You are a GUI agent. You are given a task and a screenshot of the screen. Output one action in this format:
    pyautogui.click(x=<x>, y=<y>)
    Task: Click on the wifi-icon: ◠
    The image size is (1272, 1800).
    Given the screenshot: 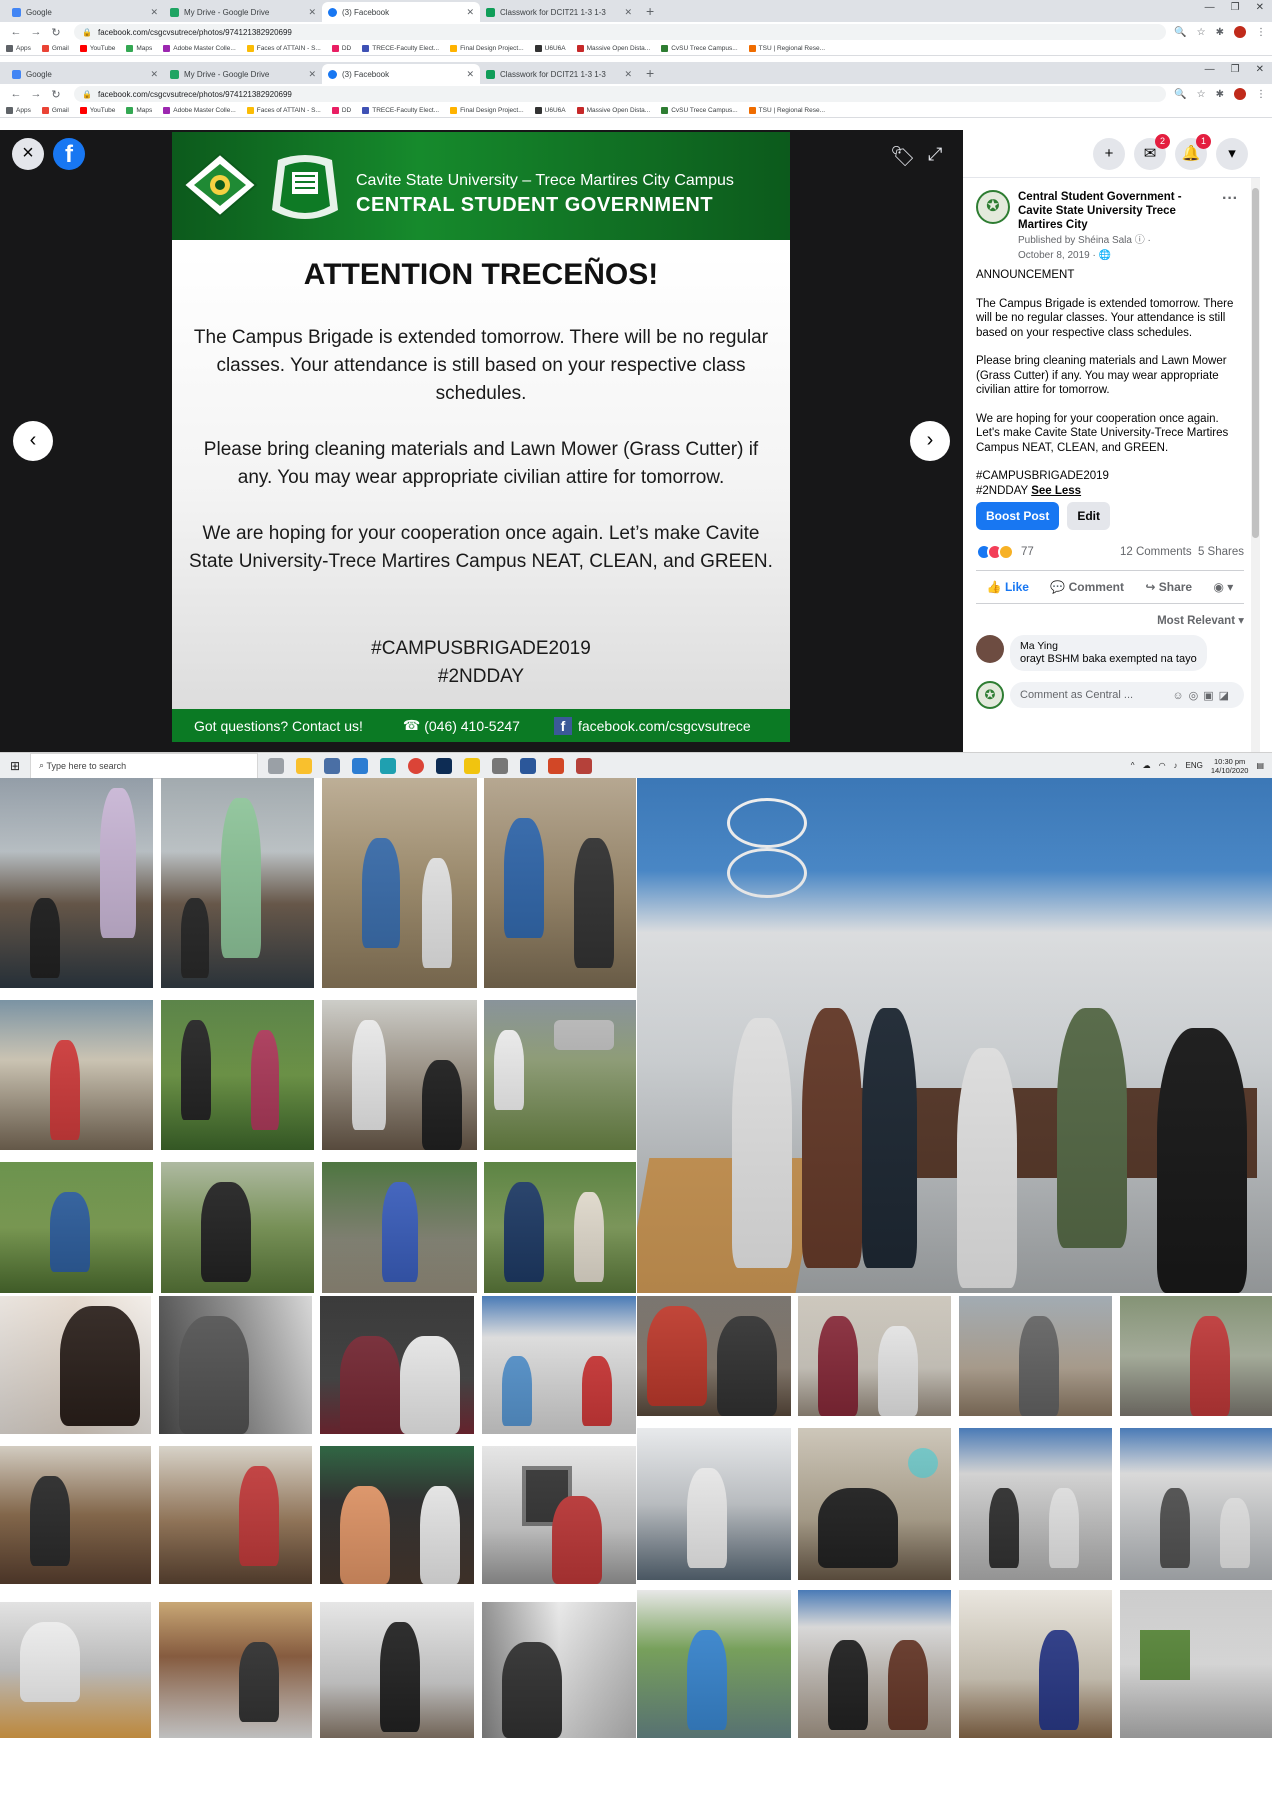 What is the action you would take?
    pyautogui.click(x=1162, y=765)
    